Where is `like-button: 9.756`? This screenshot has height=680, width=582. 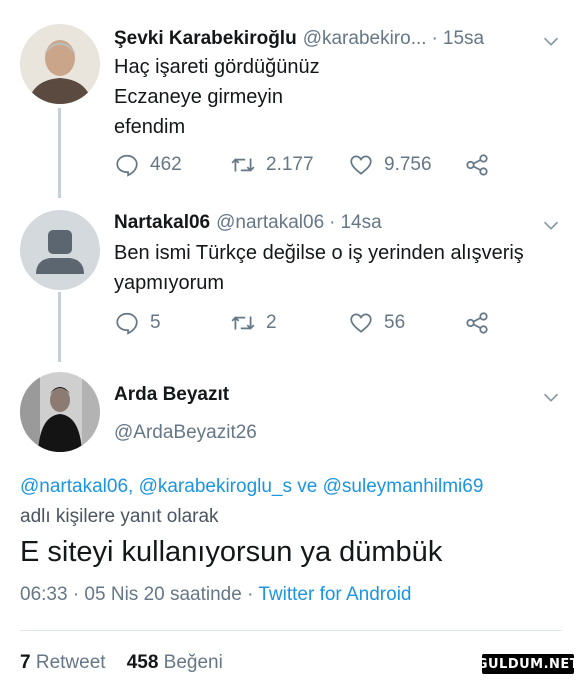 like-button: 9.756 is located at coordinates (390, 165).